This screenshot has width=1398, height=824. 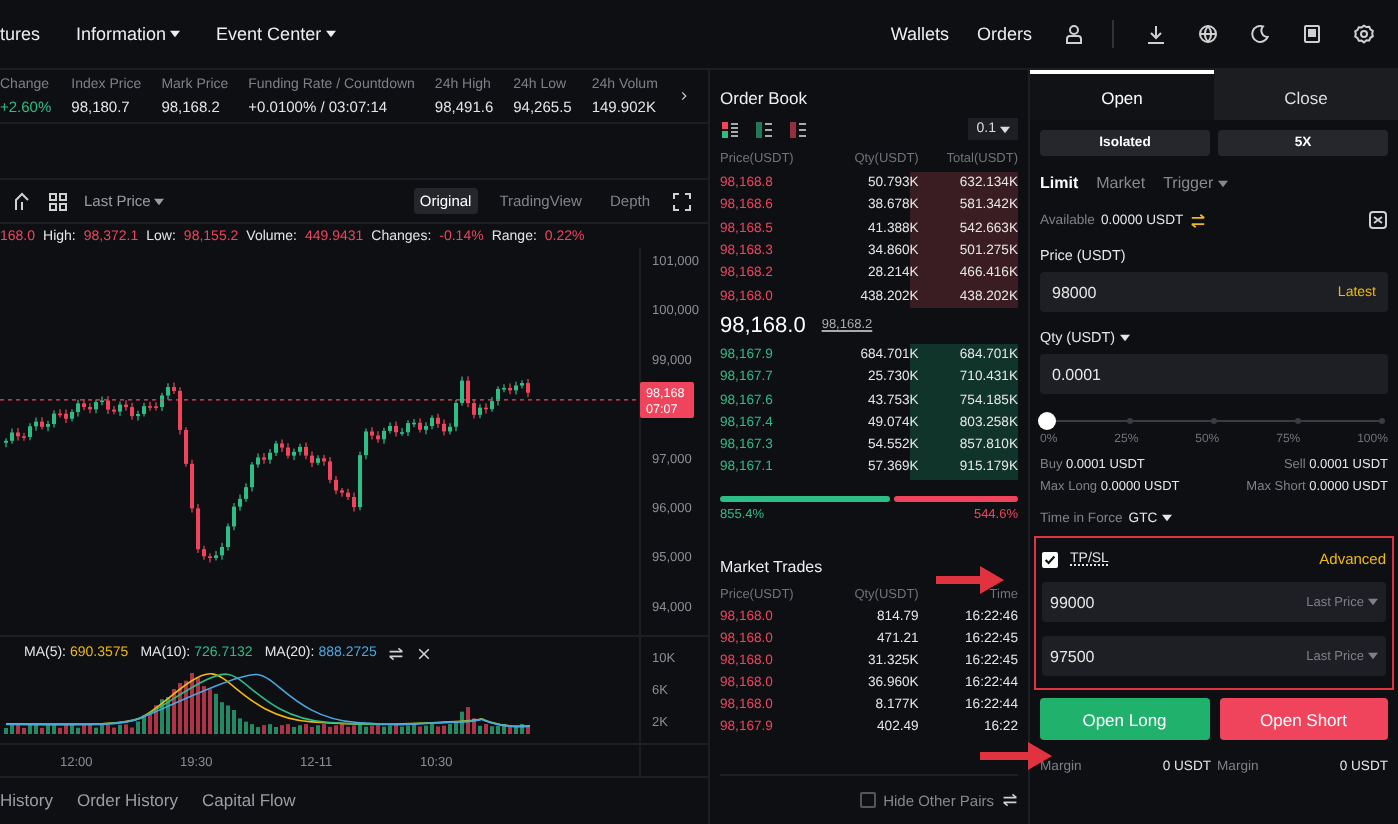 What do you see at coordinates (1364, 34) in the screenshot?
I see `settings-icon` at bounding box center [1364, 34].